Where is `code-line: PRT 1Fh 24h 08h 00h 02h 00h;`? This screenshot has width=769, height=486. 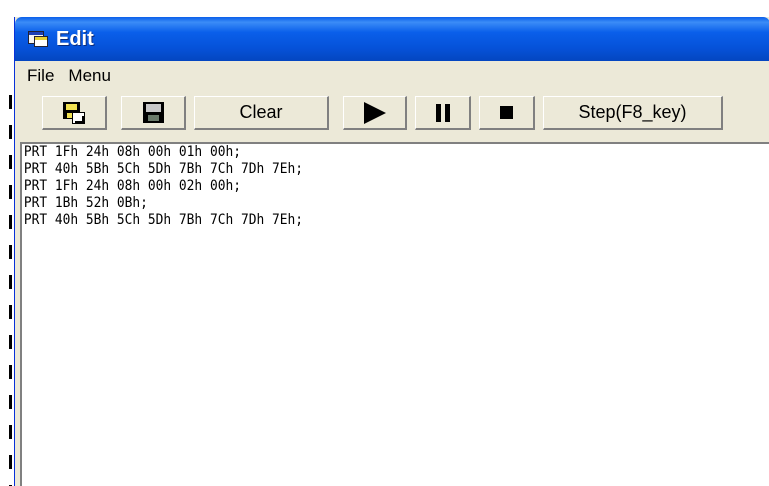
code-line: PRT 1Fh 24h 08h 00h 02h 00h; is located at coordinates (132, 186).